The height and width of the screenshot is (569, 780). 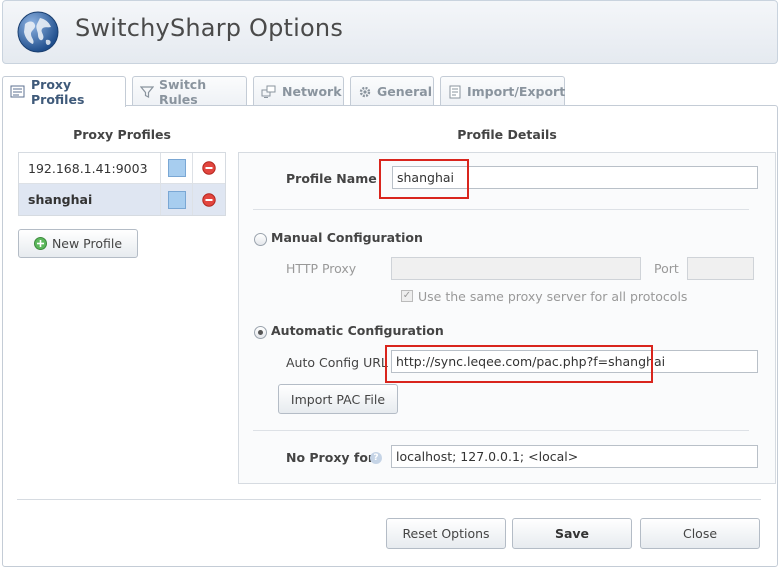 I want to click on tab-label: Proxy Profiles, so click(x=58, y=92).